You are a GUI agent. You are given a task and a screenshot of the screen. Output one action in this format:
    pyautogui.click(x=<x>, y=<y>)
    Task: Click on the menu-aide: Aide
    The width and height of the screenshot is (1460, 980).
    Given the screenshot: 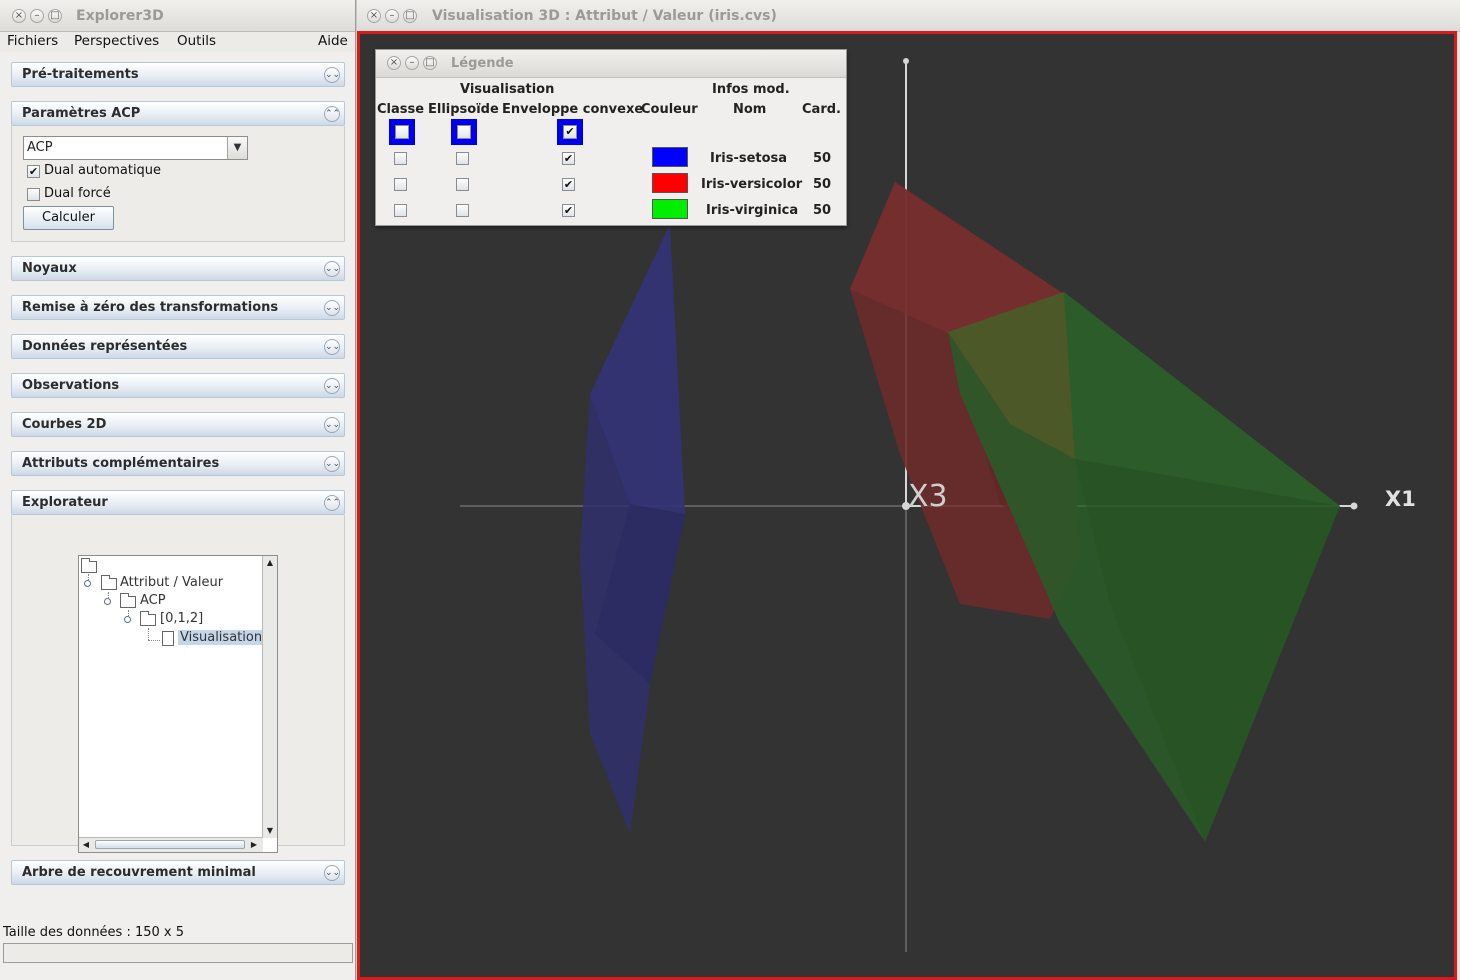 What is the action you would take?
    pyautogui.click(x=333, y=41)
    